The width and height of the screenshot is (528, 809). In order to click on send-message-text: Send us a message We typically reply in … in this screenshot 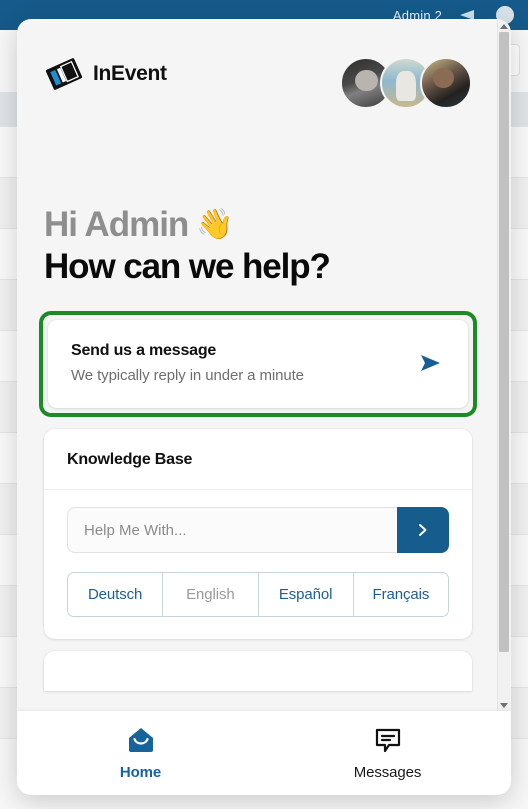, I will do `click(187, 363)`.